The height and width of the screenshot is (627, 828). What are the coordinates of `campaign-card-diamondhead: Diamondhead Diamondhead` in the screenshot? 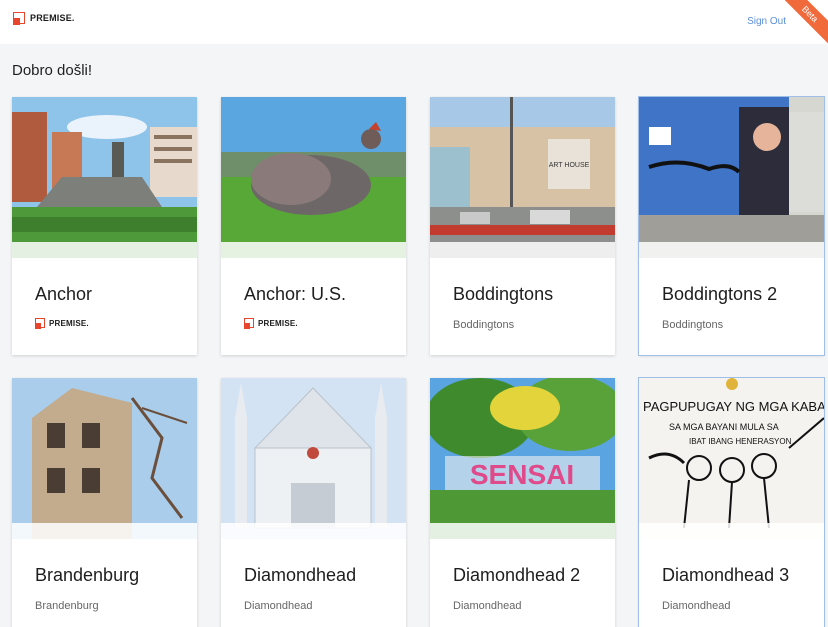 It's located at (313, 502).